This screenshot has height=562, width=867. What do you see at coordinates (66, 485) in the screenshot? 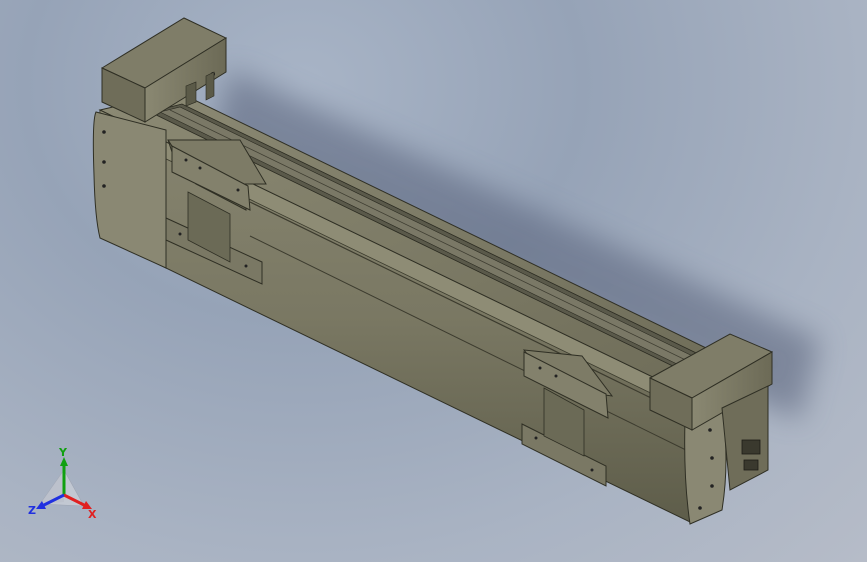
I see `axis-triad: Y X Z` at bounding box center [66, 485].